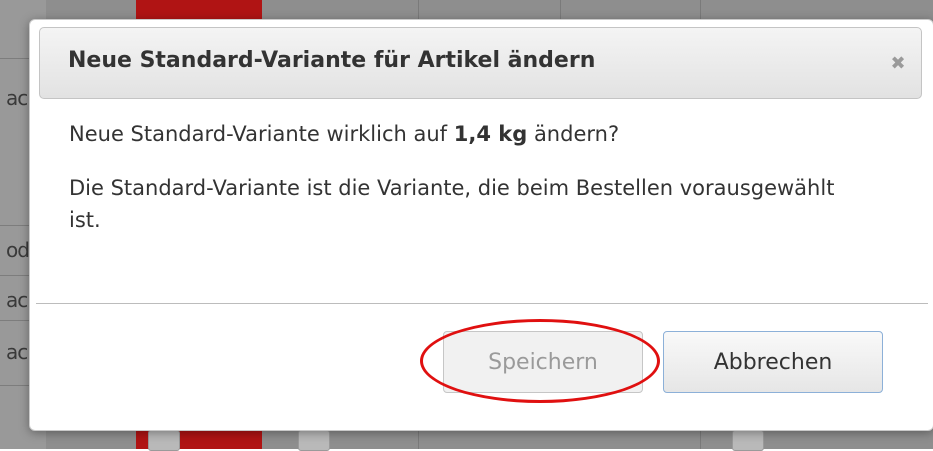 Image resolution: width=933 pixels, height=451 pixels. What do you see at coordinates (482, 303) in the screenshot?
I see `footer-divider` at bounding box center [482, 303].